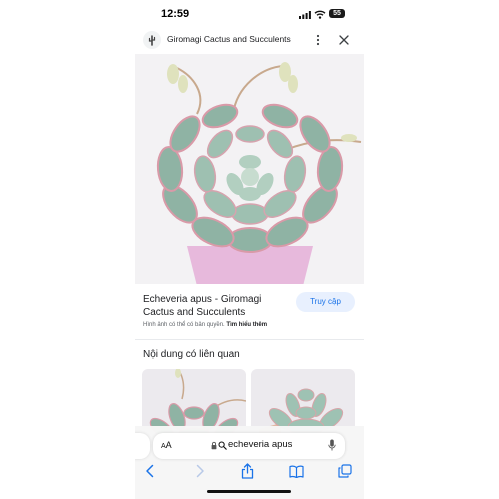  Describe the element at coordinates (260, 444) in the screenshot. I see `address-text: echeveria apus` at that location.